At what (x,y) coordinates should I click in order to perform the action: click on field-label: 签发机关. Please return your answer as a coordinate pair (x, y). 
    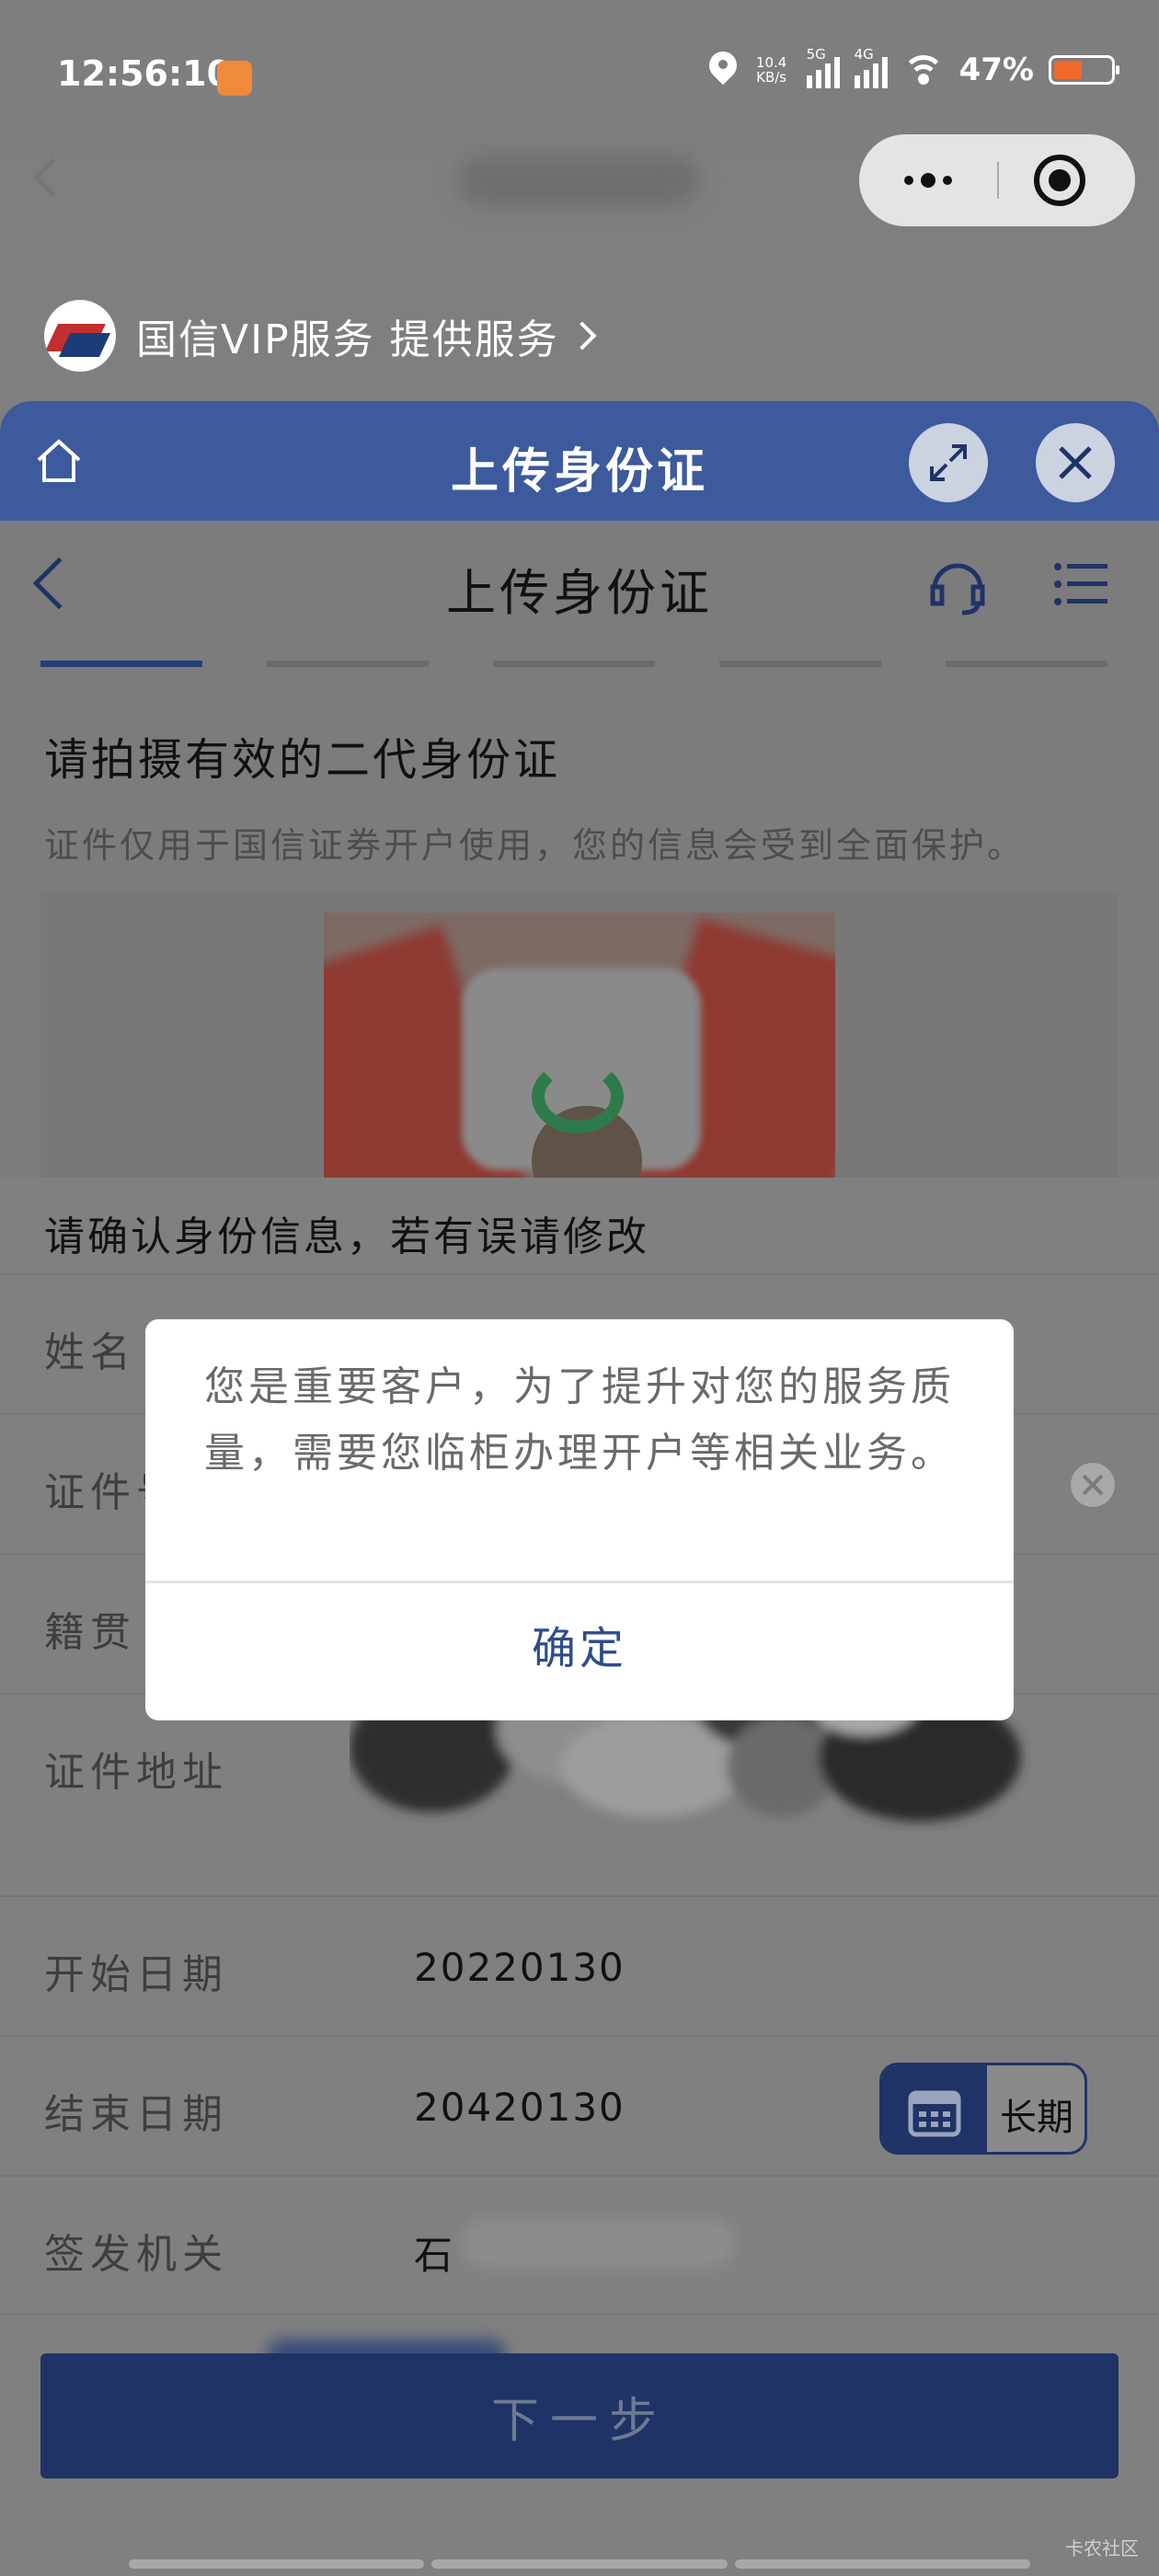
    Looking at the image, I should click on (136, 2254).